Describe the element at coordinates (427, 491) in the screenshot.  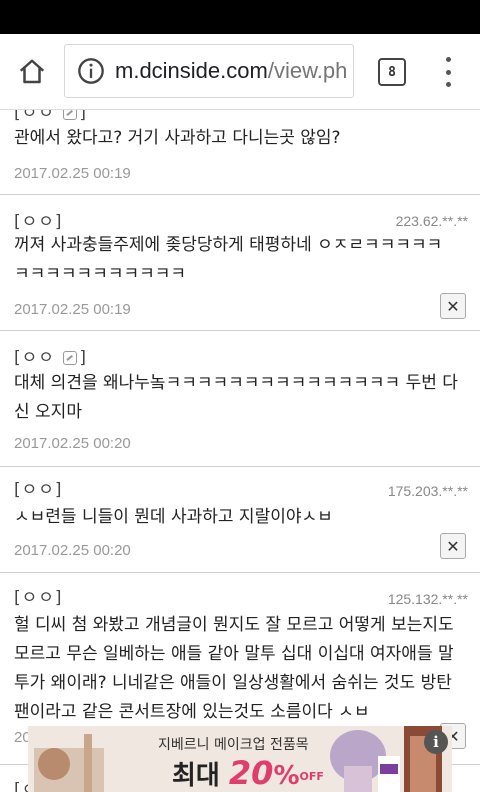
I see `comment-ip: 175.203.**.**` at that location.